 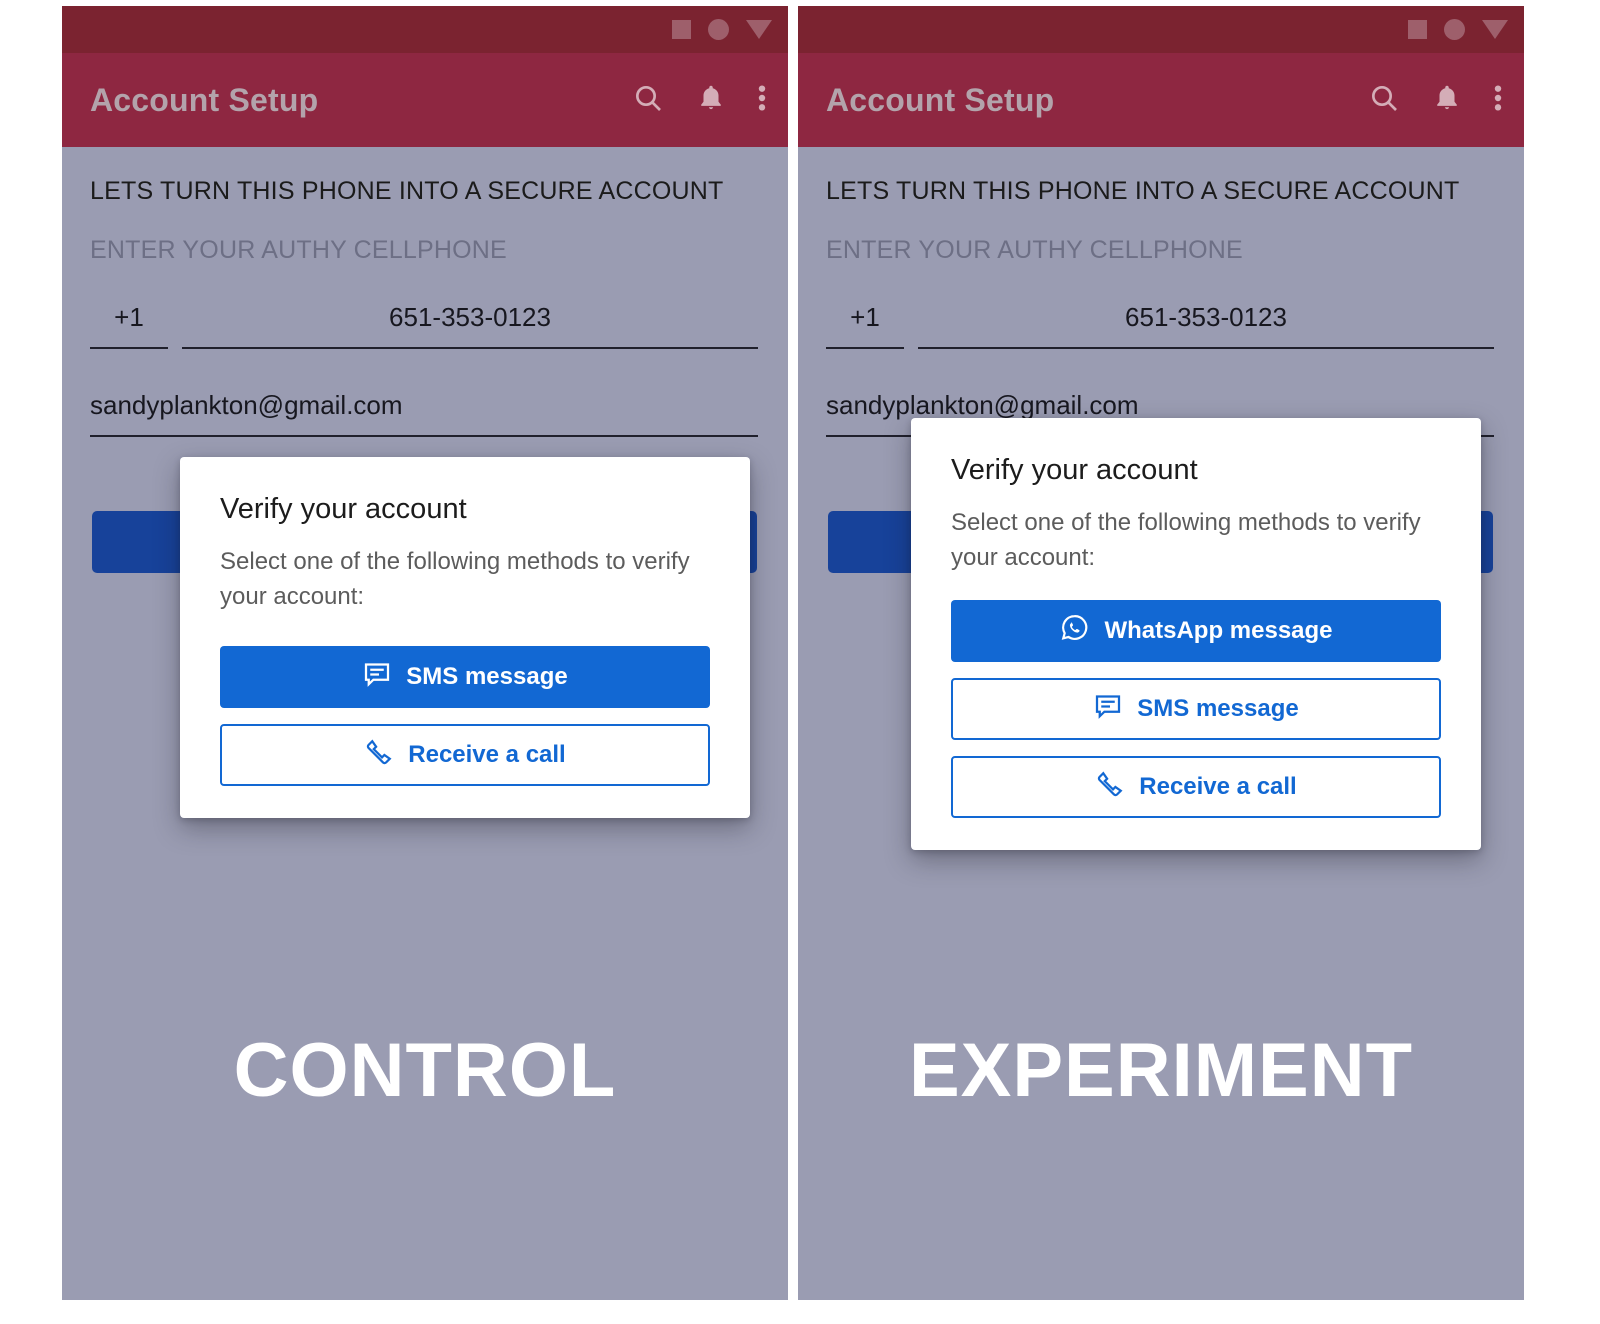 I want to click on variant-label-experiment: EXPERIMENT, so click(x=1161, y=1070).